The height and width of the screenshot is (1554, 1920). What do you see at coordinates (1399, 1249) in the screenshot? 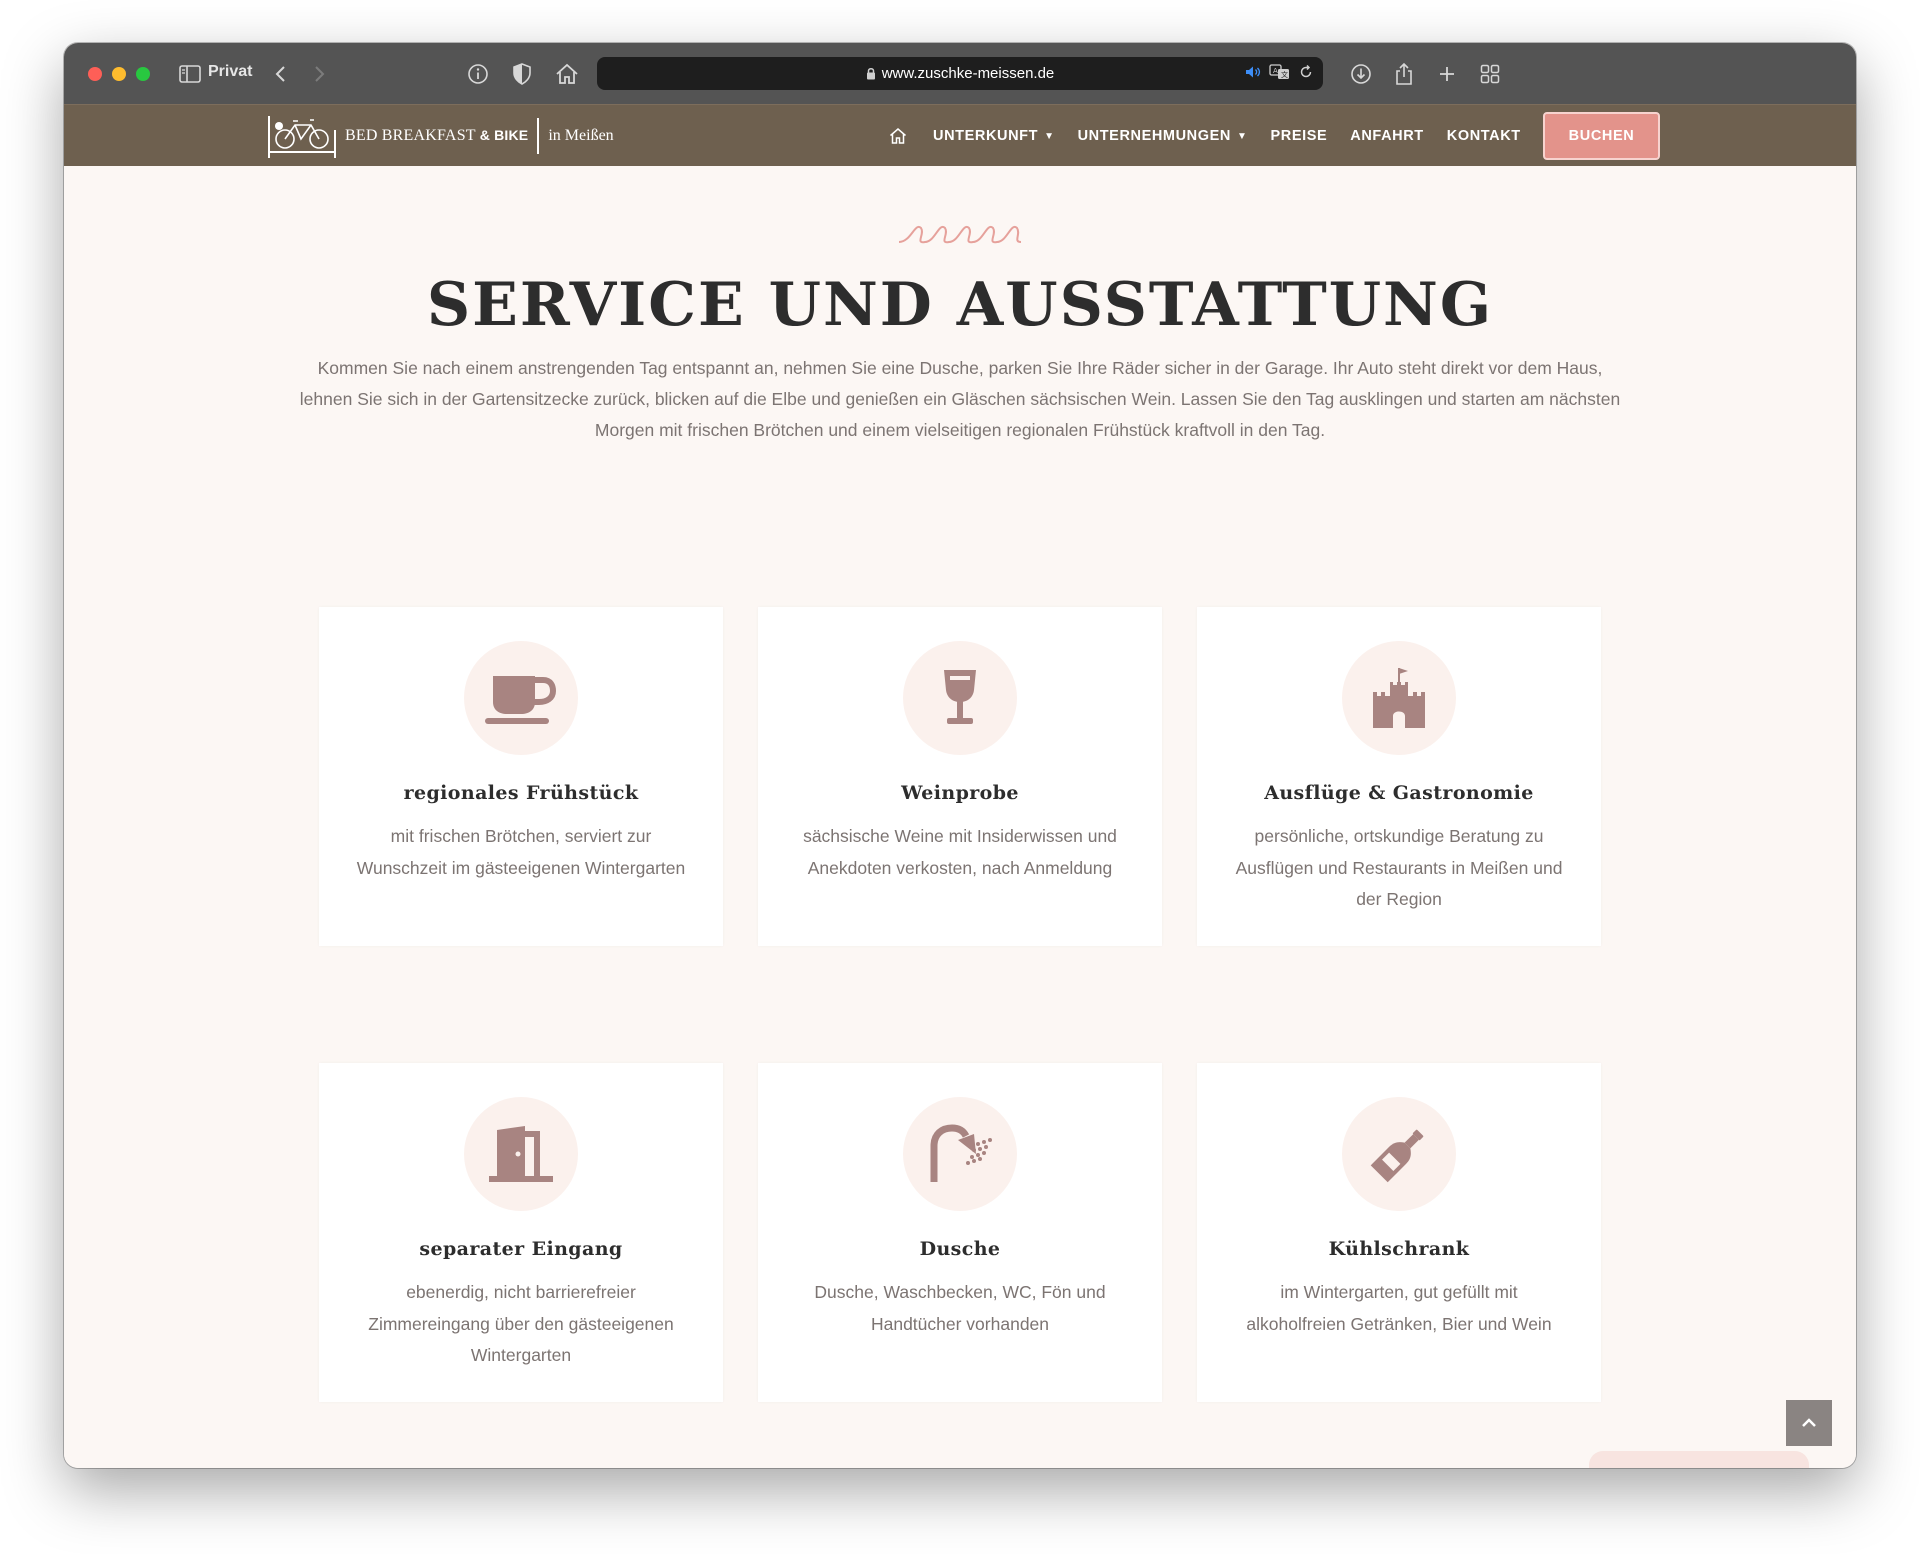
I see `feature-title: Kühlschrank` at bounding box center [1399, 1249].